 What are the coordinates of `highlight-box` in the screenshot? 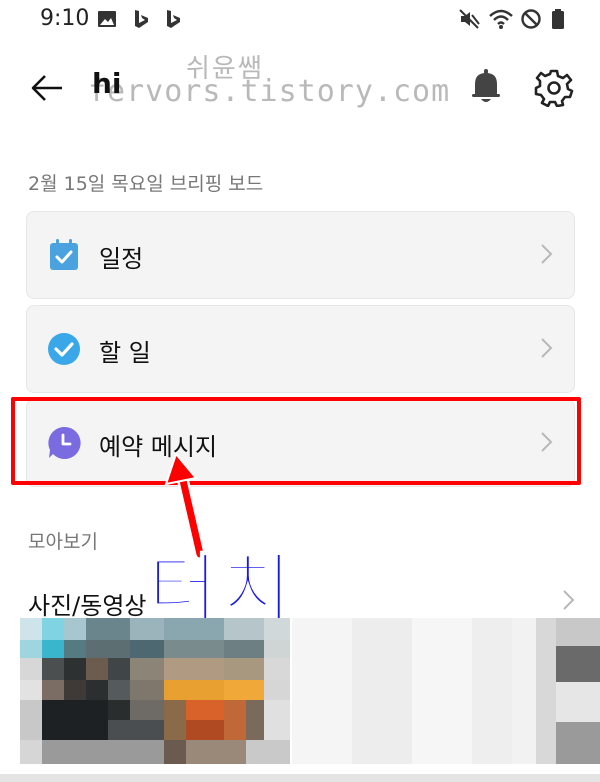 It's located at (296, 441).